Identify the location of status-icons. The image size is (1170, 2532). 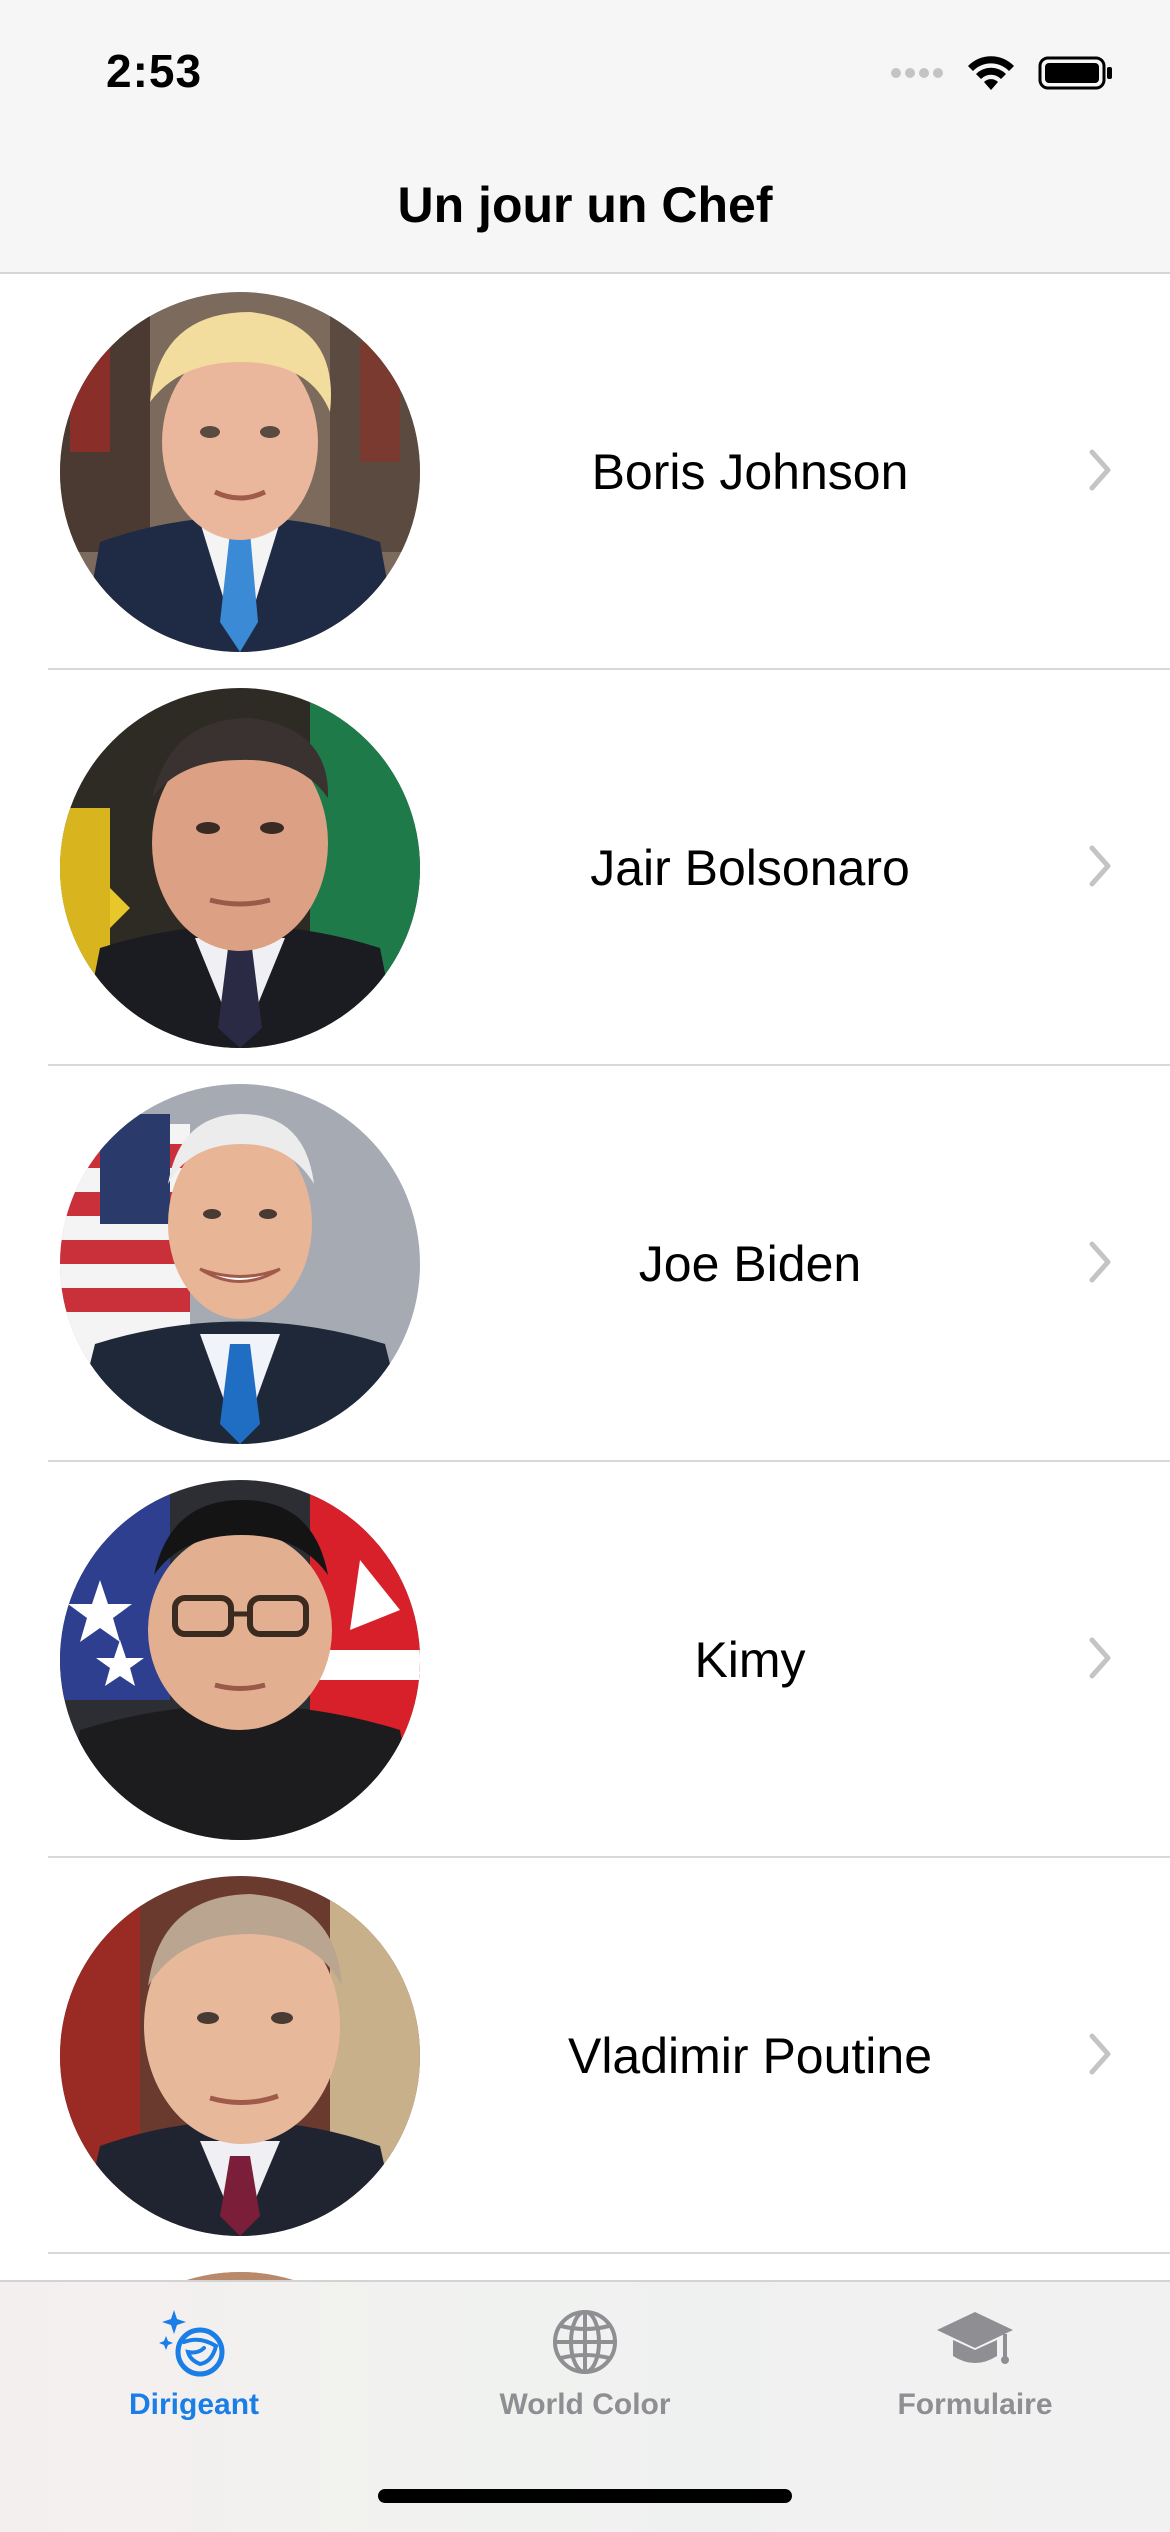
(1002, 73).